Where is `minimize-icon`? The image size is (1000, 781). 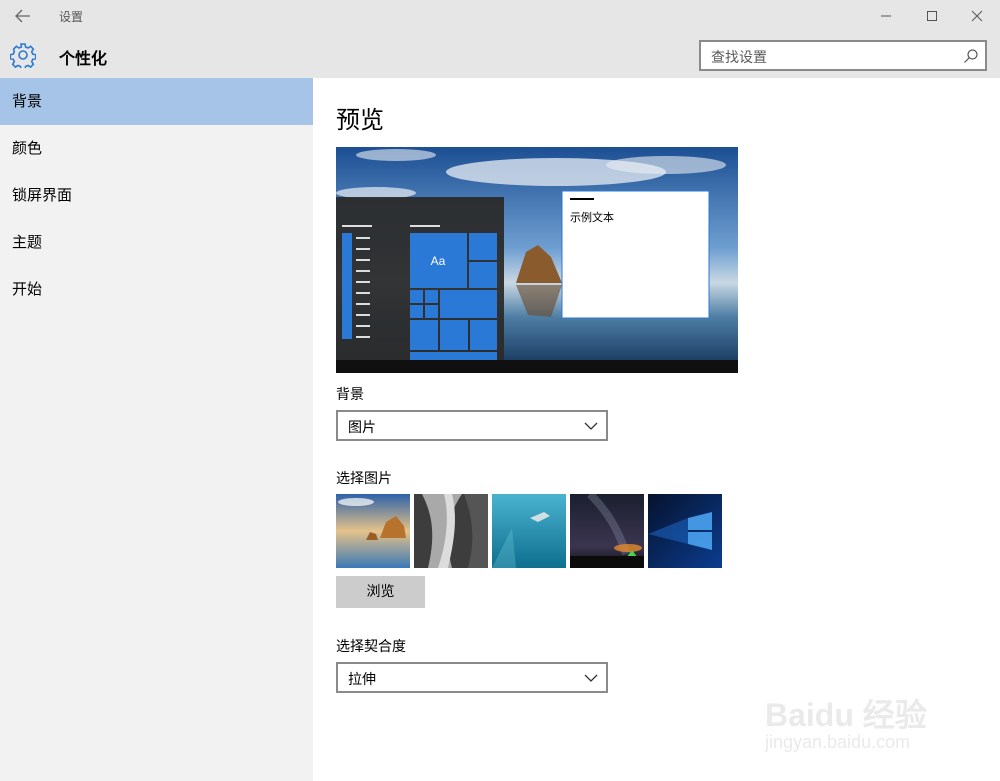
minimize-icon is located at coordinates (886, 16).